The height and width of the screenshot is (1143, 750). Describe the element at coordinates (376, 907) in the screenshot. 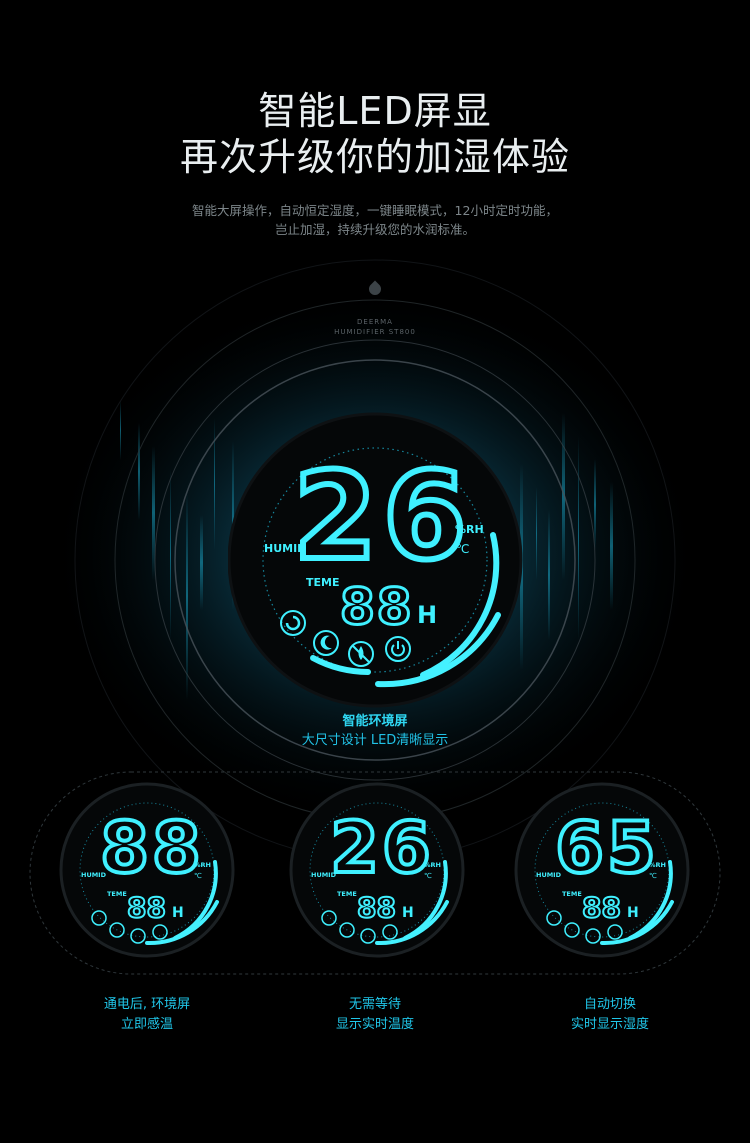

I see `variant-2-timer: 88` at that location.